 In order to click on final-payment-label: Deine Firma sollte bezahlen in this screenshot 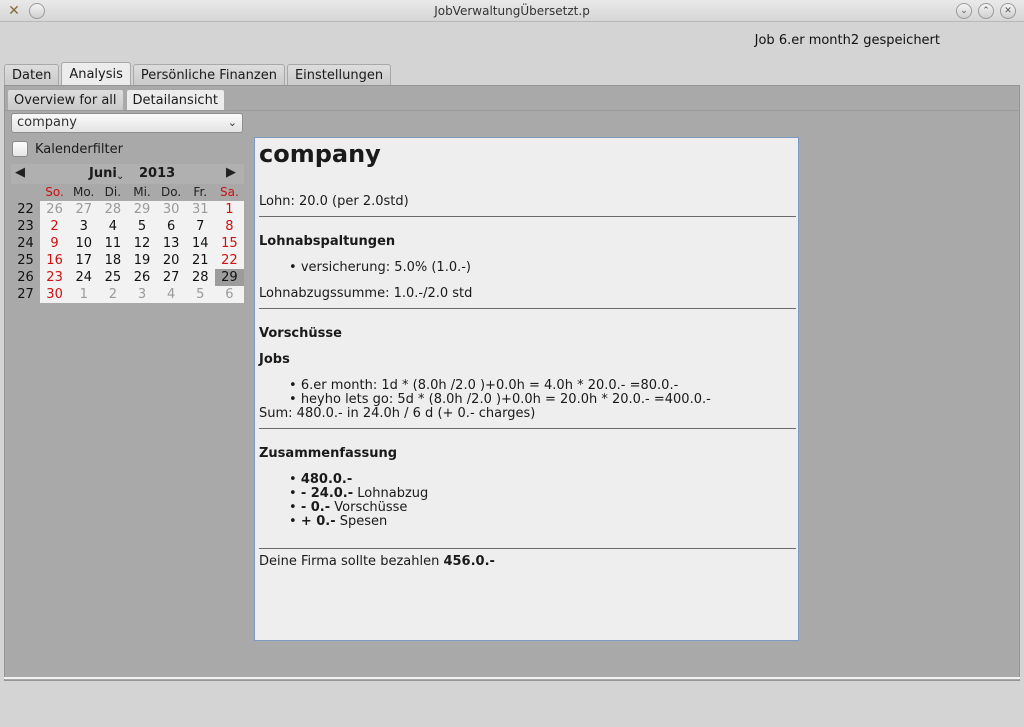, I will do `click(349, 561)`.